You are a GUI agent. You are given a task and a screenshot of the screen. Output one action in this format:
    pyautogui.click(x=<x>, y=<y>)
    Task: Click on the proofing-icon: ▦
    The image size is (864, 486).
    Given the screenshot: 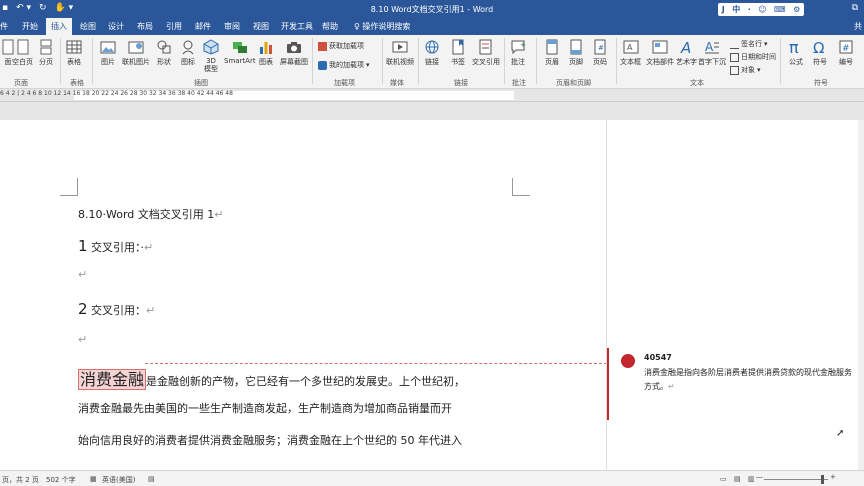 What is the action you would take?
    pyautogui.click(x=93, y=479)
    